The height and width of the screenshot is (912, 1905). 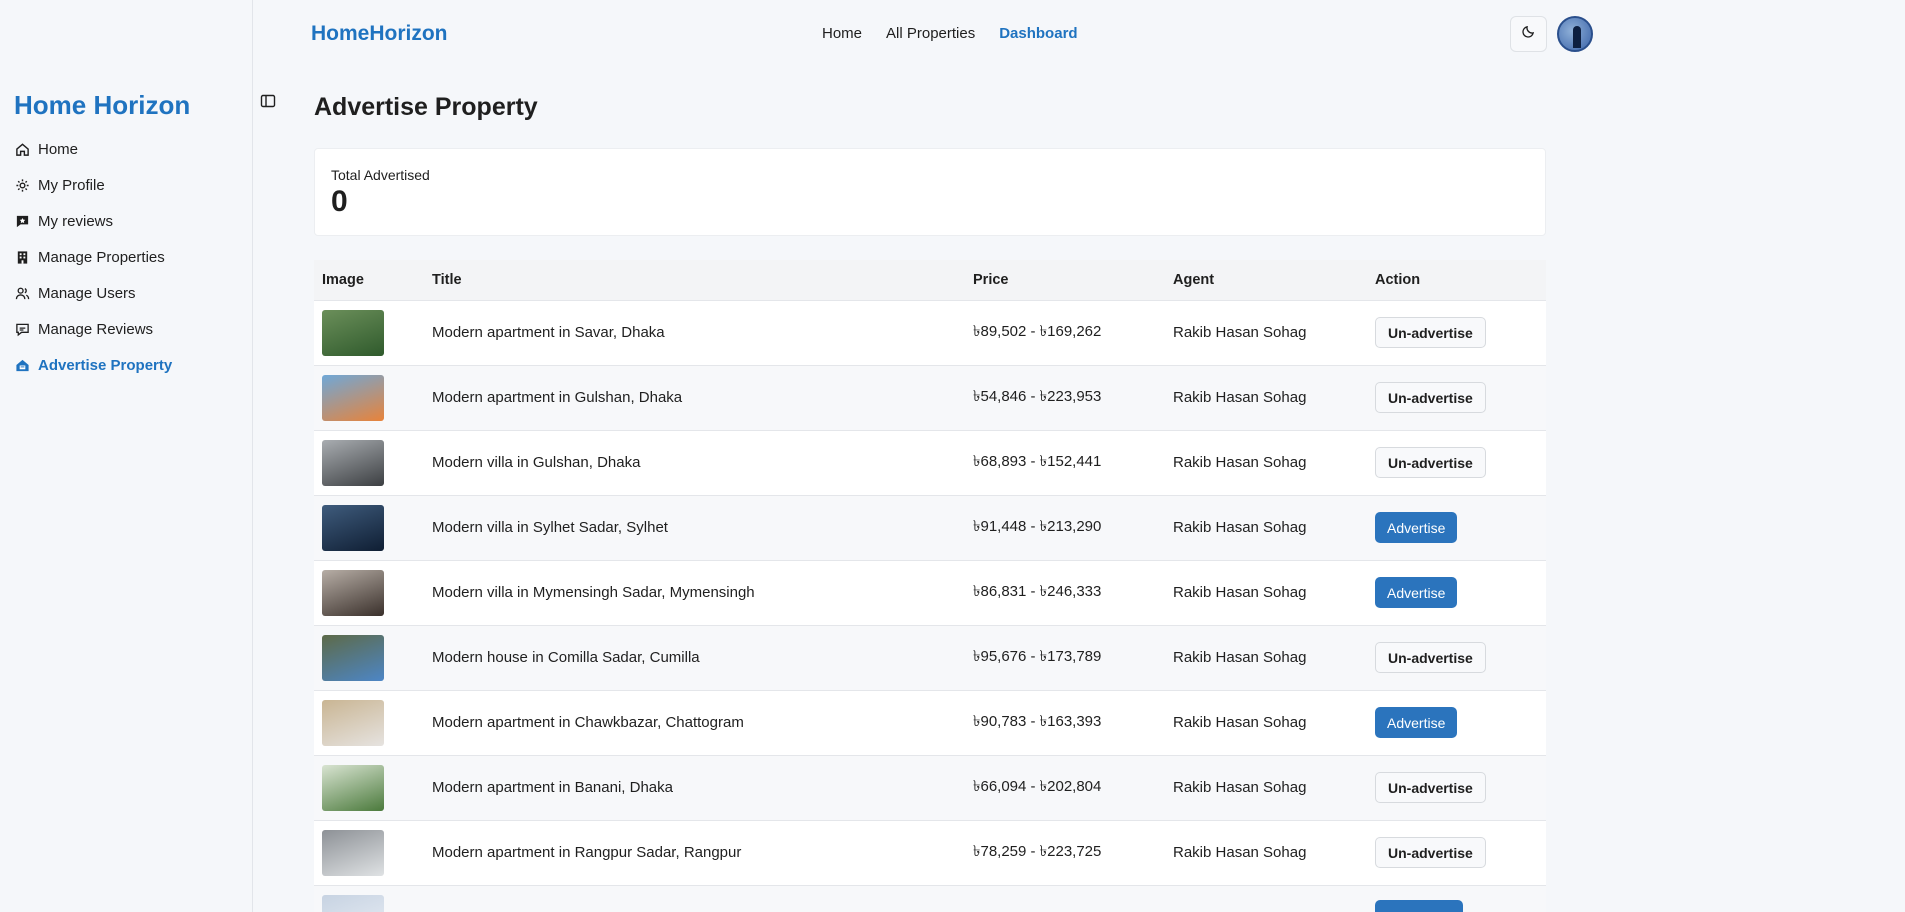 I want to click on top-nav: Home All Properties Dashboard, so click(x=950, y=33).